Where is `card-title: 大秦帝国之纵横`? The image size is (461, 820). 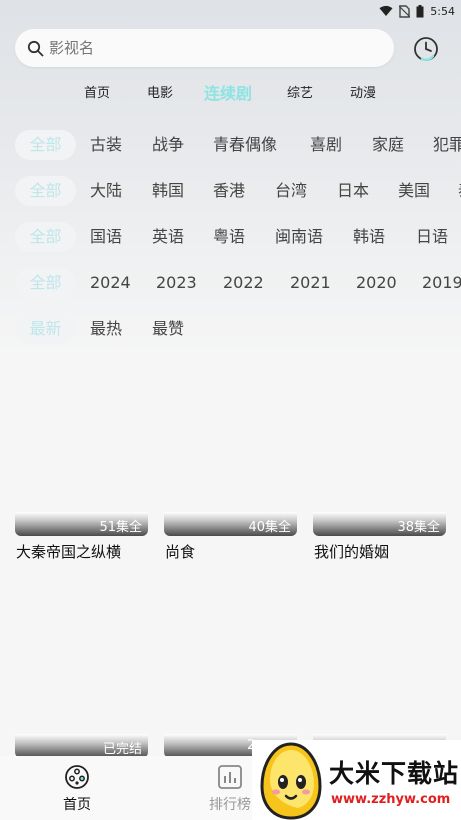 card-title: 大秦帝国之纵横 is located at coordinates (69, 552).